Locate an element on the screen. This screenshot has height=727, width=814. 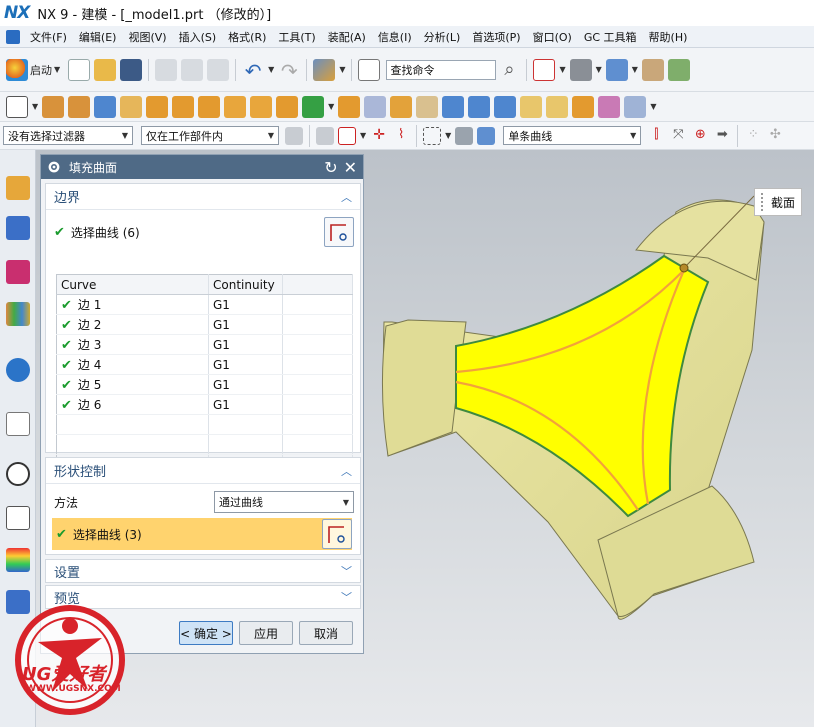
role-icon is located at coordinates (18, 560).